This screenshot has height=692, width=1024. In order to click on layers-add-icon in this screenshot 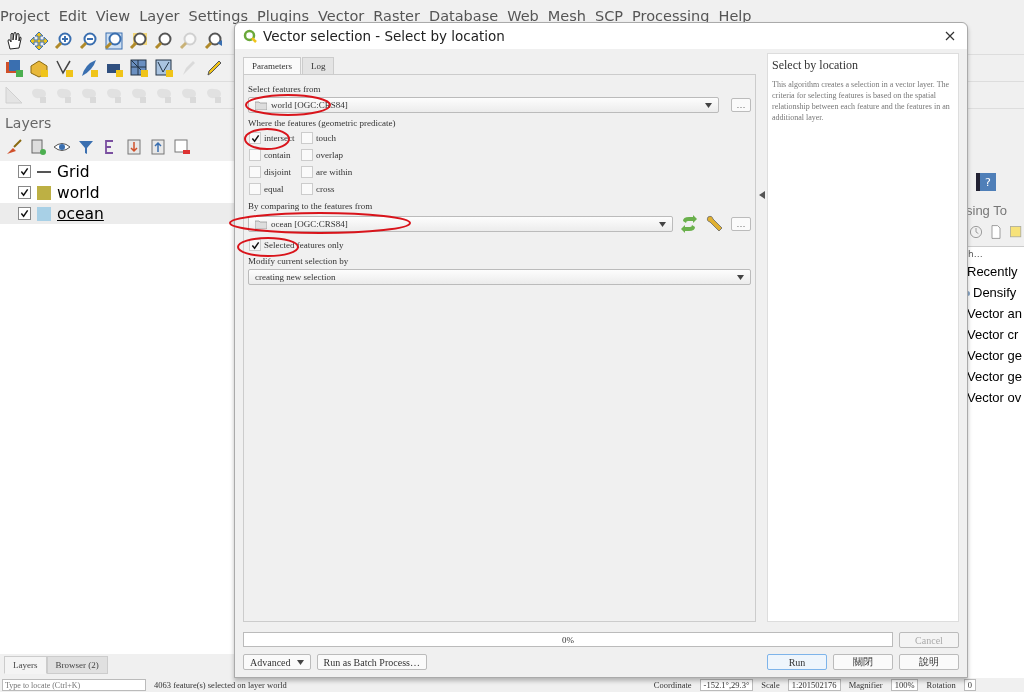, I will do `click(14, 68)`.